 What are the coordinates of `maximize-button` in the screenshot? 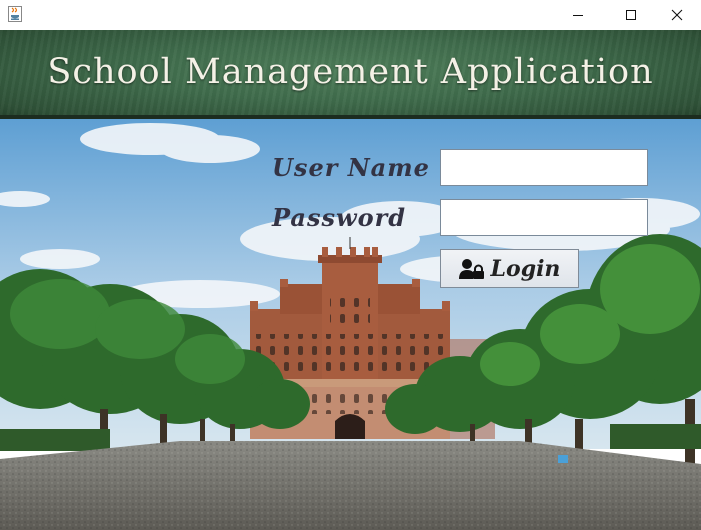 It's located at (631, 15).